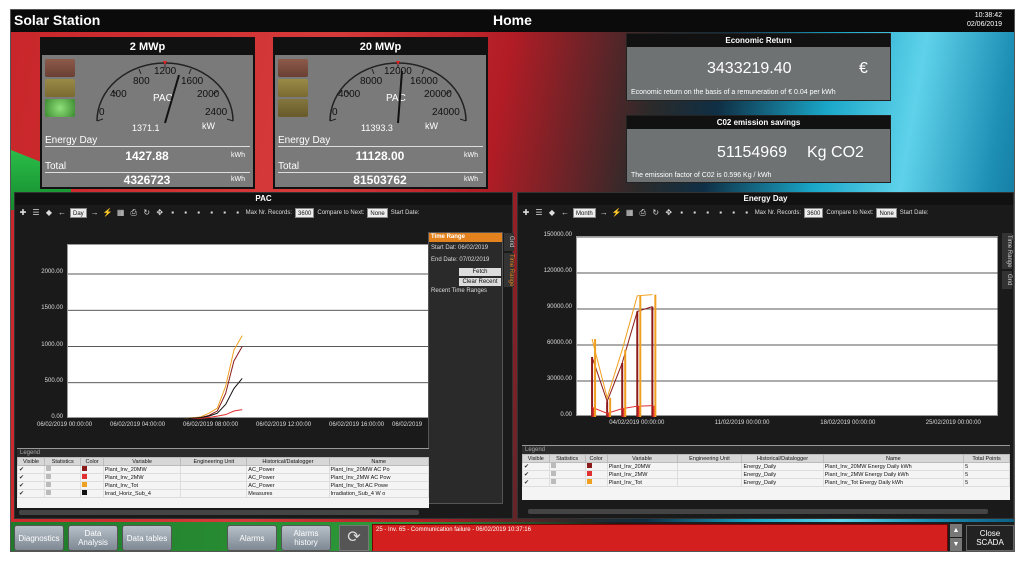 Image resolution: width=1024 pixels, height=561 pixels. Describe the element at coordinates (584, 213) in the screenshot. I see `period-select: Month` at that location.